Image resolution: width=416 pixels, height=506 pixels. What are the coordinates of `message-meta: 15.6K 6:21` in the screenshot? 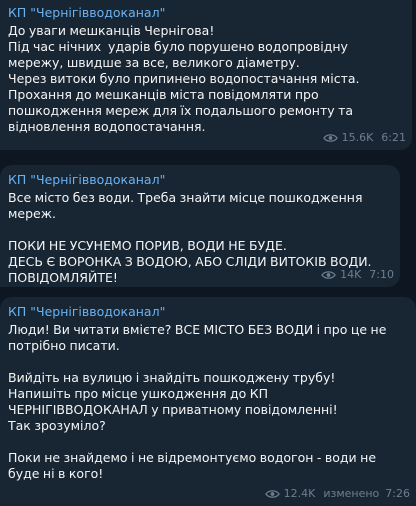 It's located at (364, 138).